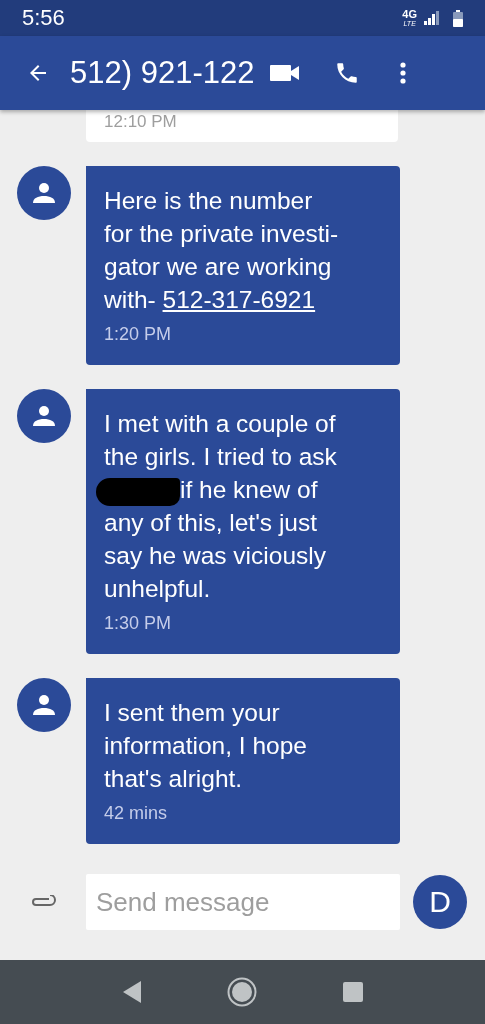 Image resolution: width=485 pixels, height=1024 pixels. Describe the element at coordinates (131, 992) in the screenshot. I see `back-nav-icon` at that location.